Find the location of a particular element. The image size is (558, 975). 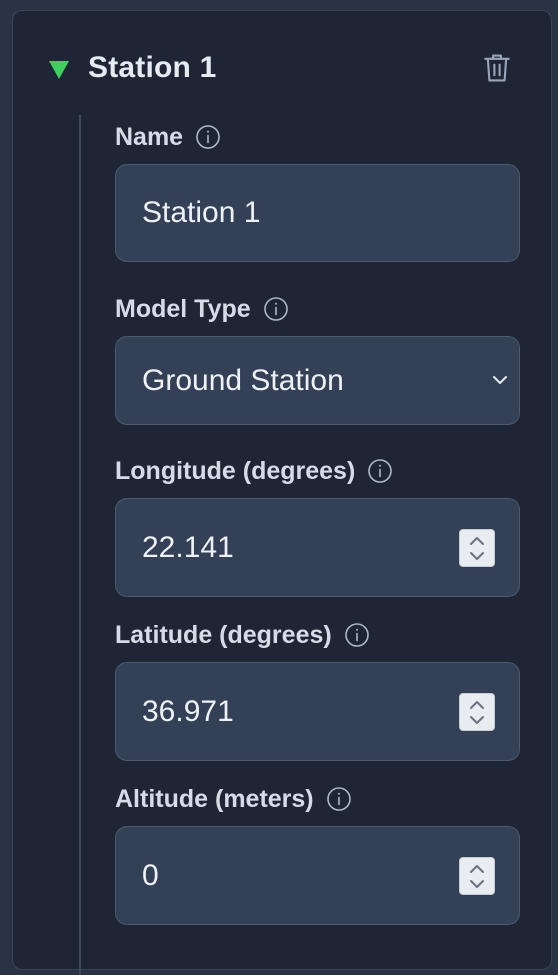

altitude-label: Altitude (meters) is located at coordinates (233, 799).